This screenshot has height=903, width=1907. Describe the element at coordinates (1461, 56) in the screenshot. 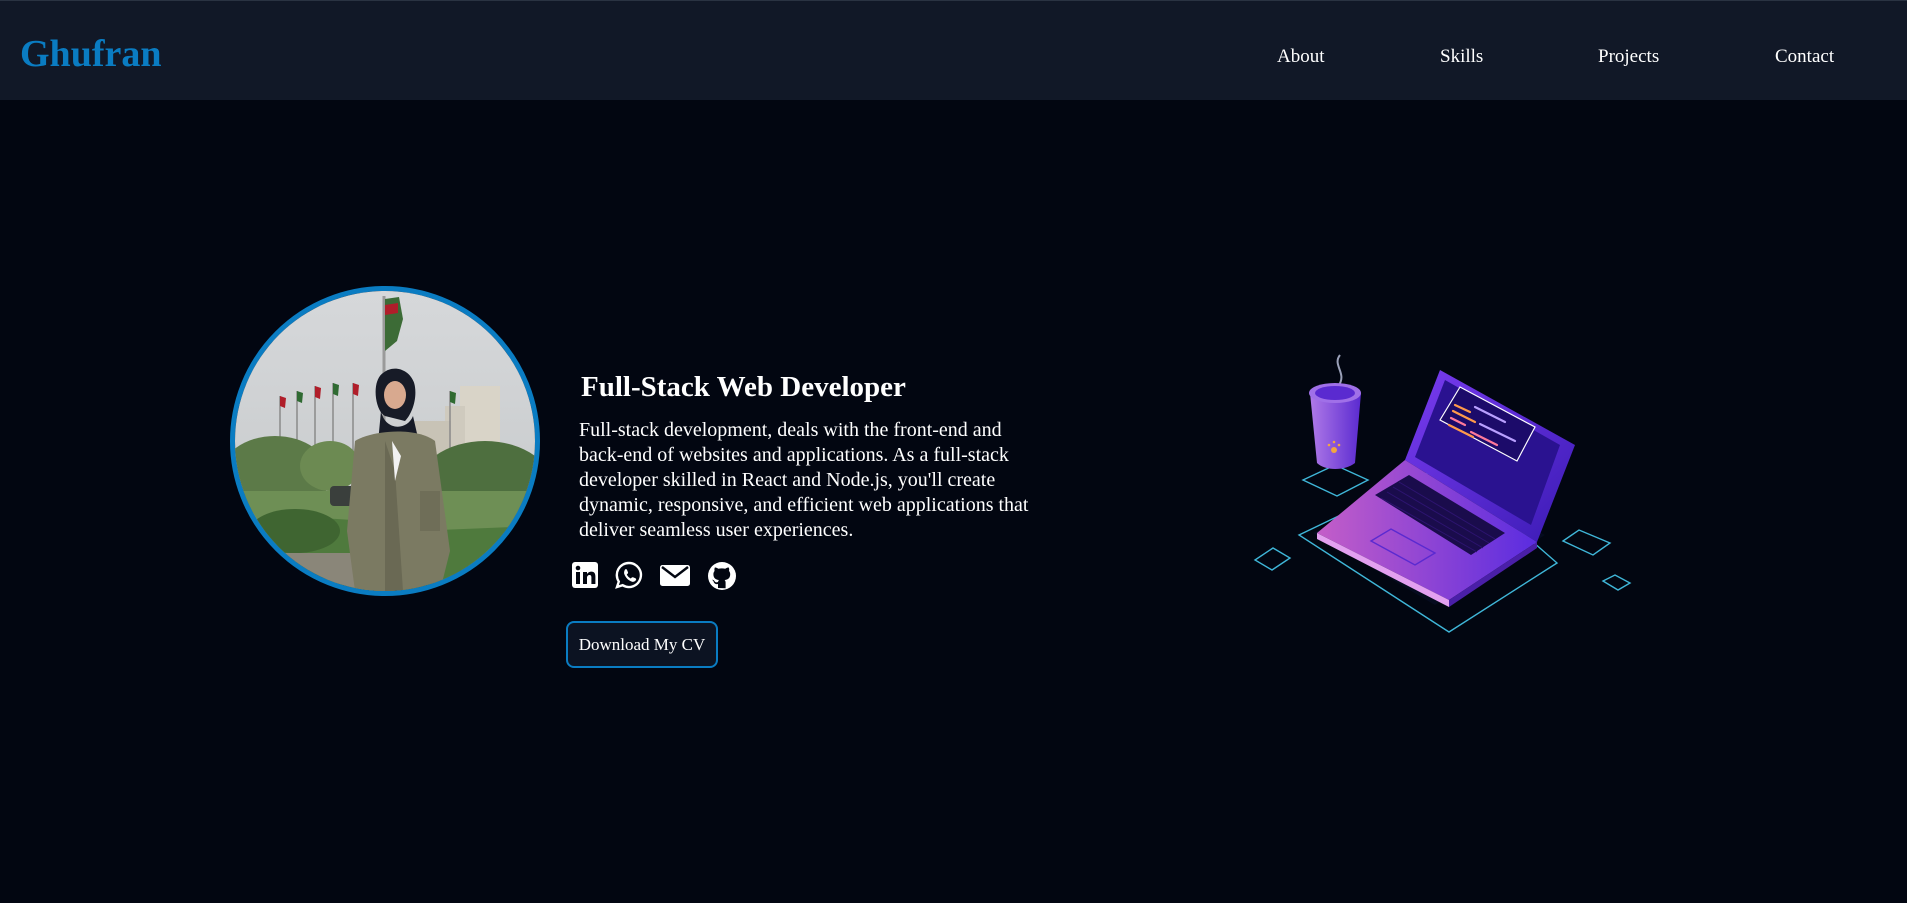

I see `nav-link-skills: Skills` at that location.